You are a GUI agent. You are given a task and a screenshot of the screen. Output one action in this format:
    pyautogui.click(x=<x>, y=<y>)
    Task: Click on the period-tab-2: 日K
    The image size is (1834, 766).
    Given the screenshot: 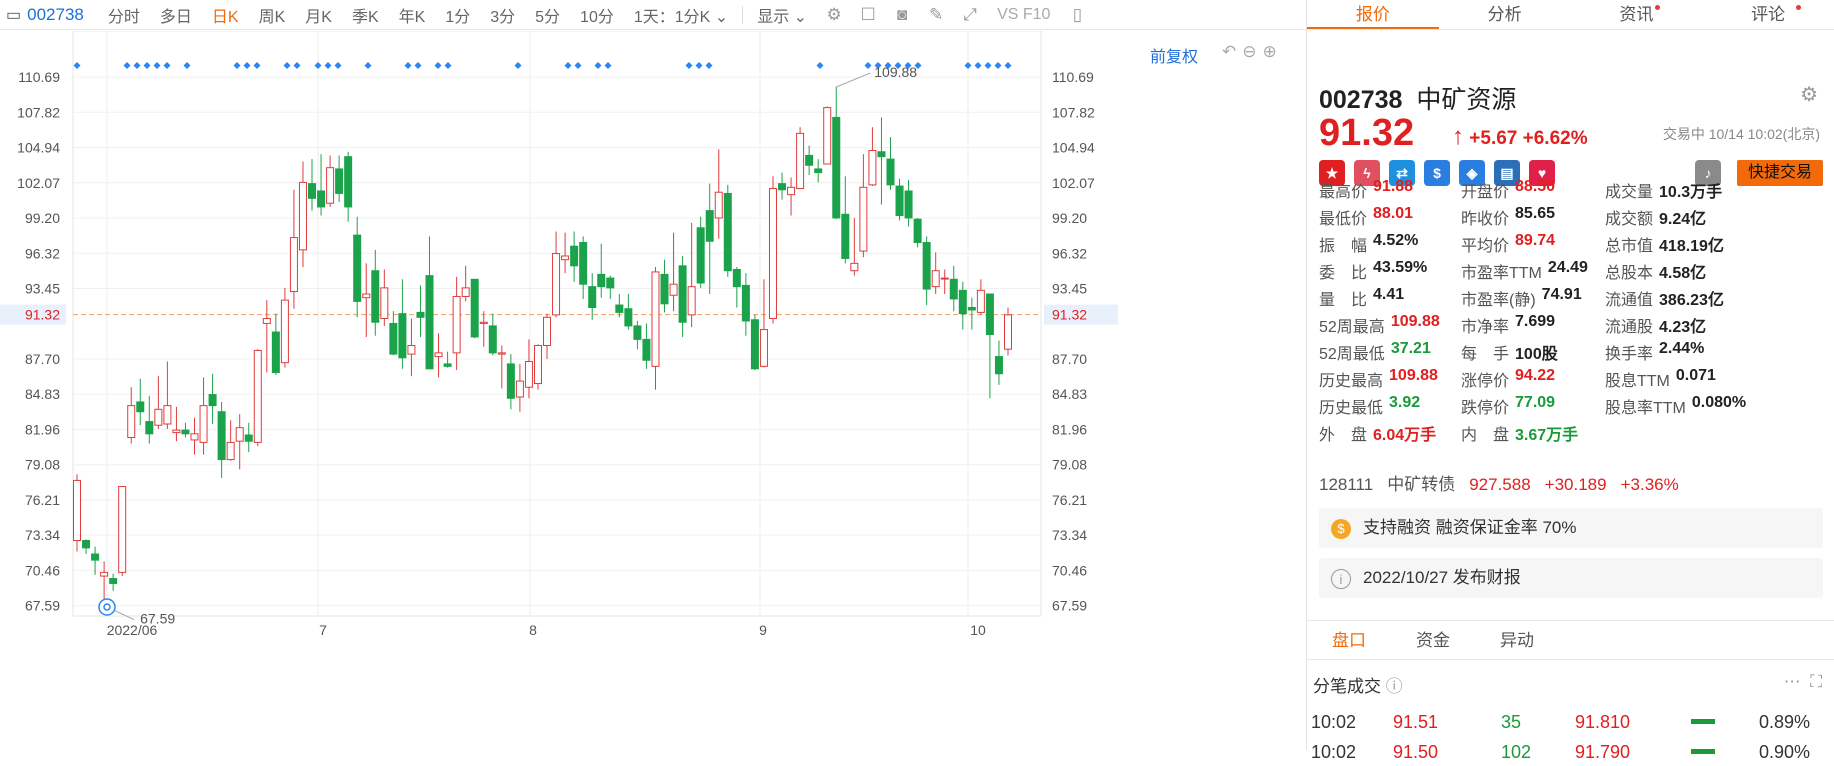 What is the action you would take?
    pyautogui.click(x=225, y=15)
    